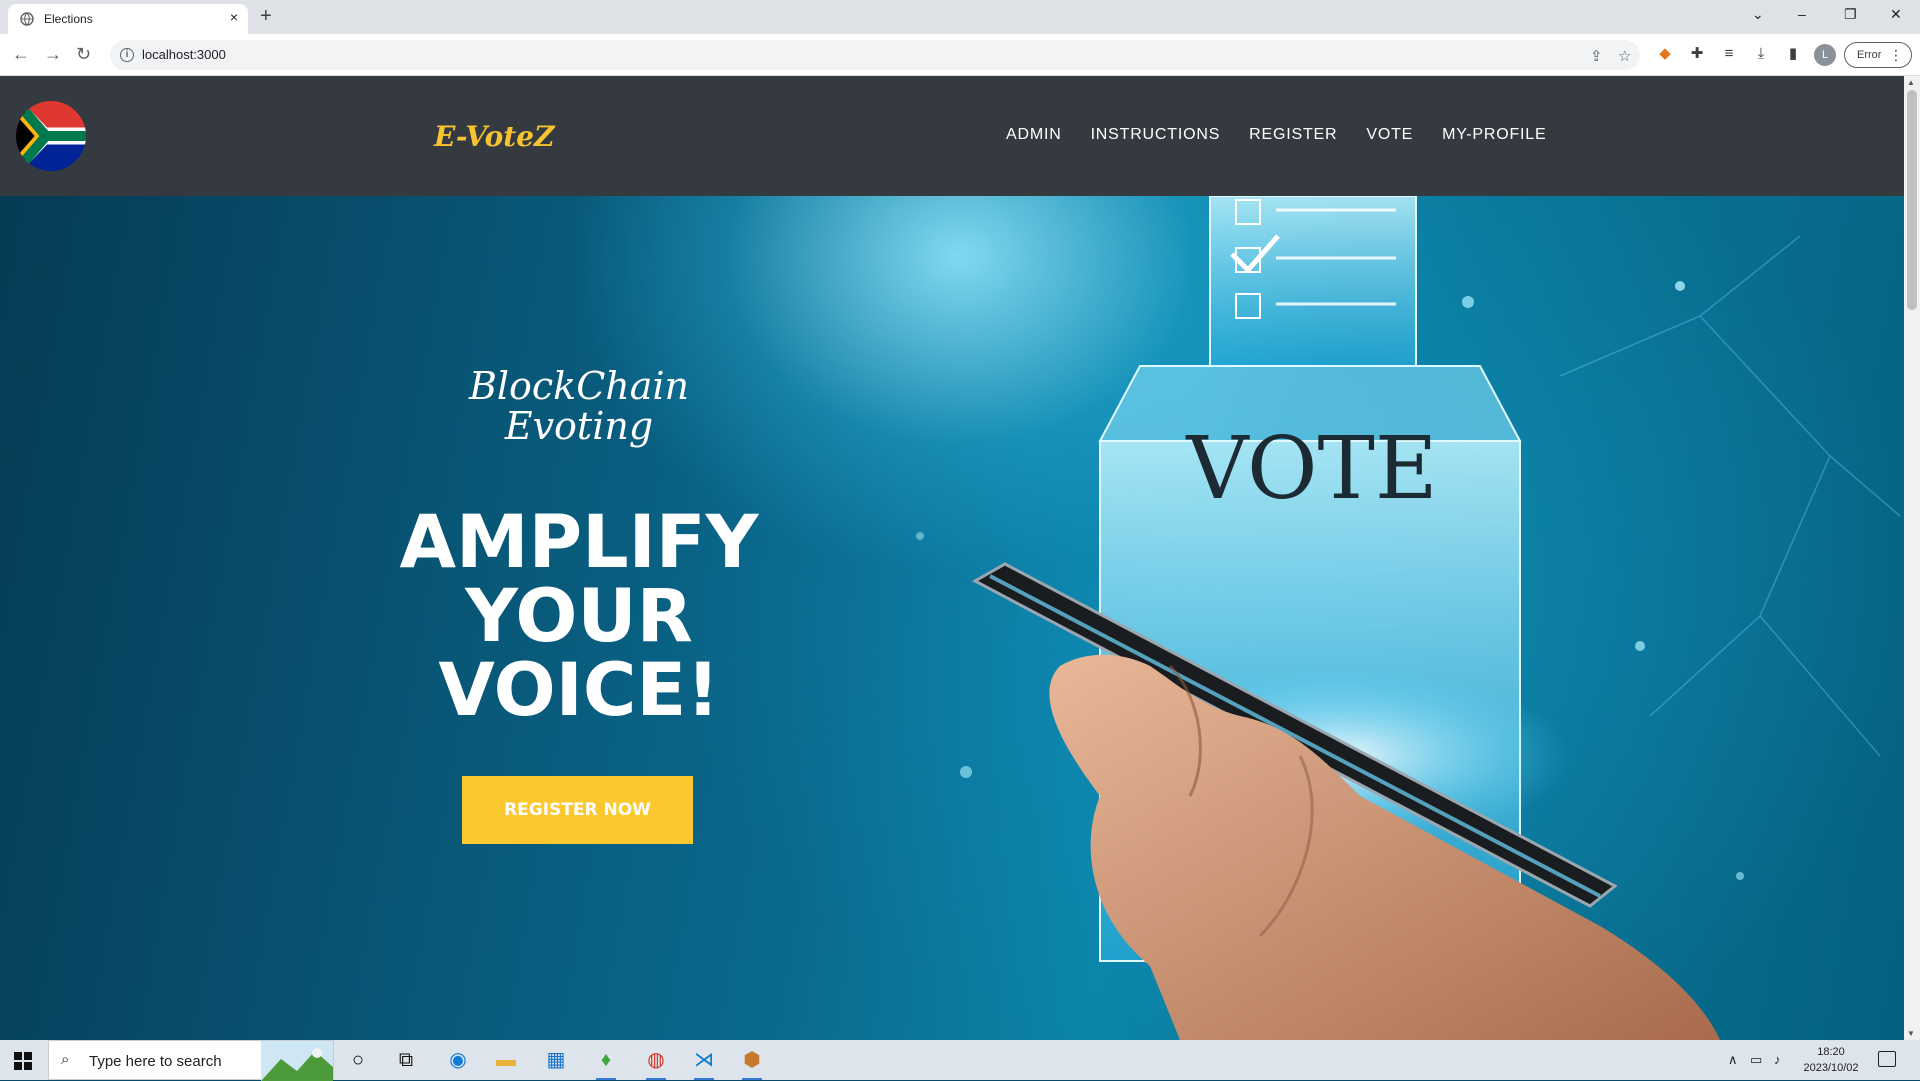  I want to click on close-window-button: ✕, so click(1896, 14).